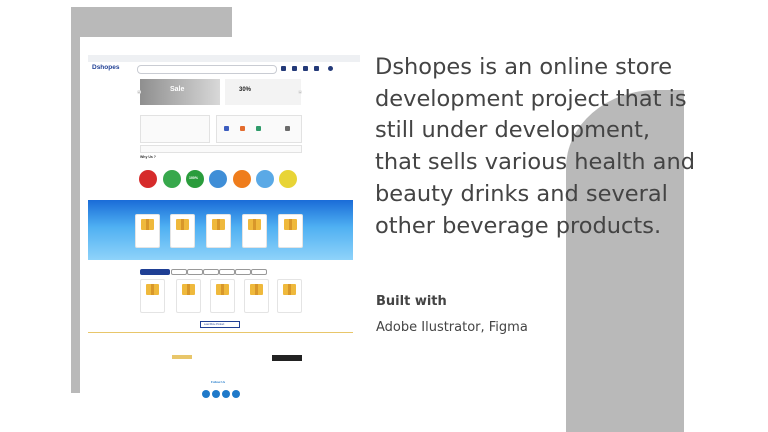 The height and width of the screenshot is (432, 768). Describe the element at coordinates (263, 92) in the screenshot. I see `mock-banner-side: 30%` at that location.